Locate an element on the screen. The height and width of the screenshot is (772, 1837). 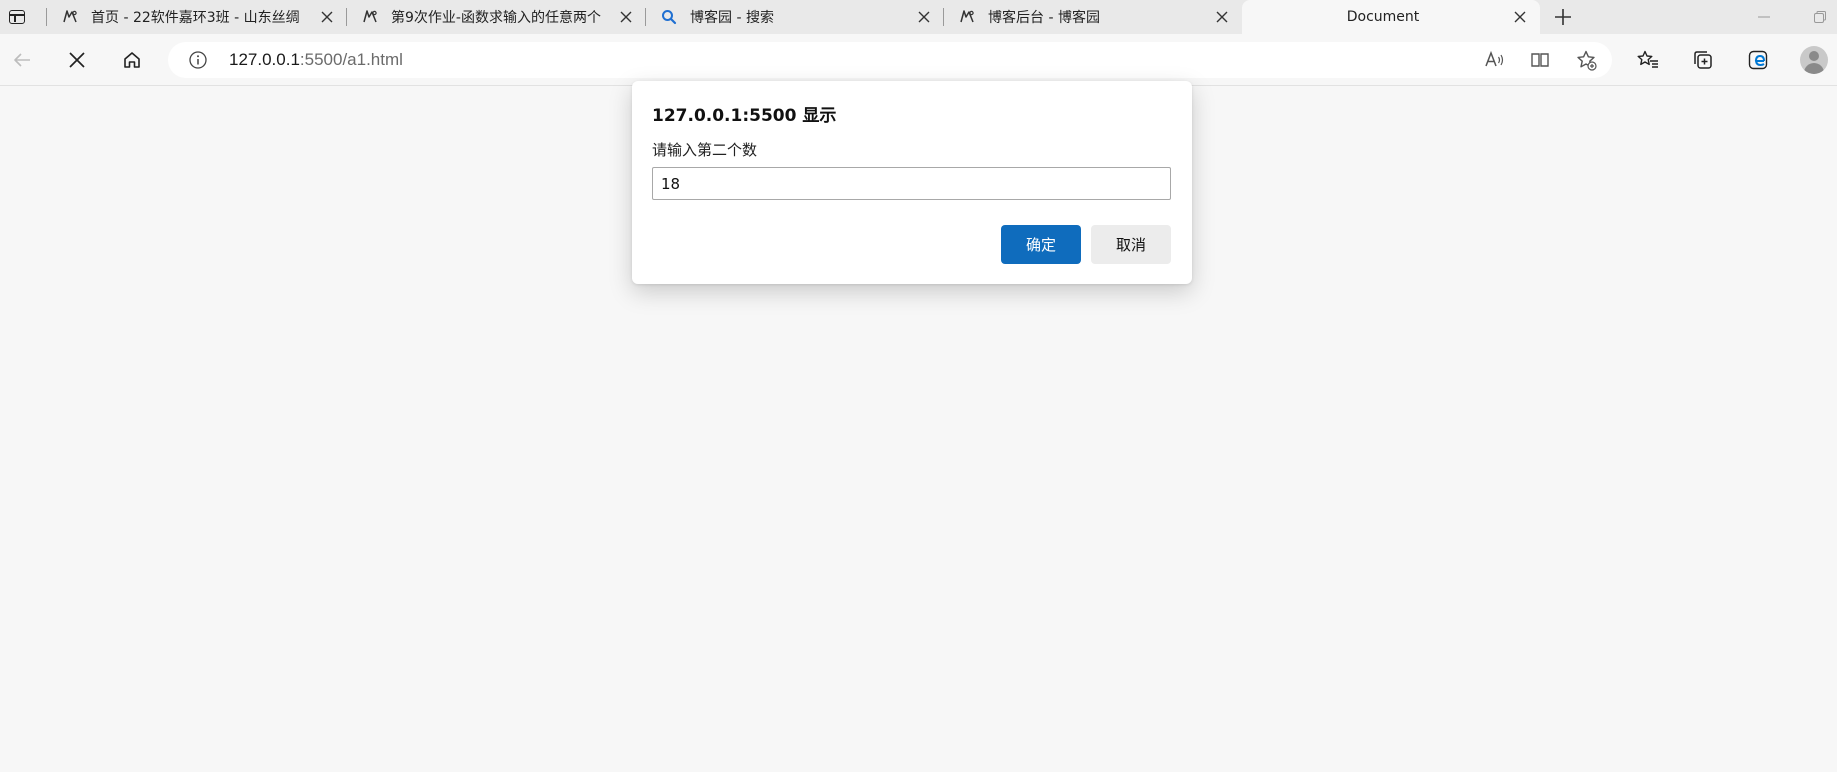
restore-icon is located at coordinates (1820, 17).